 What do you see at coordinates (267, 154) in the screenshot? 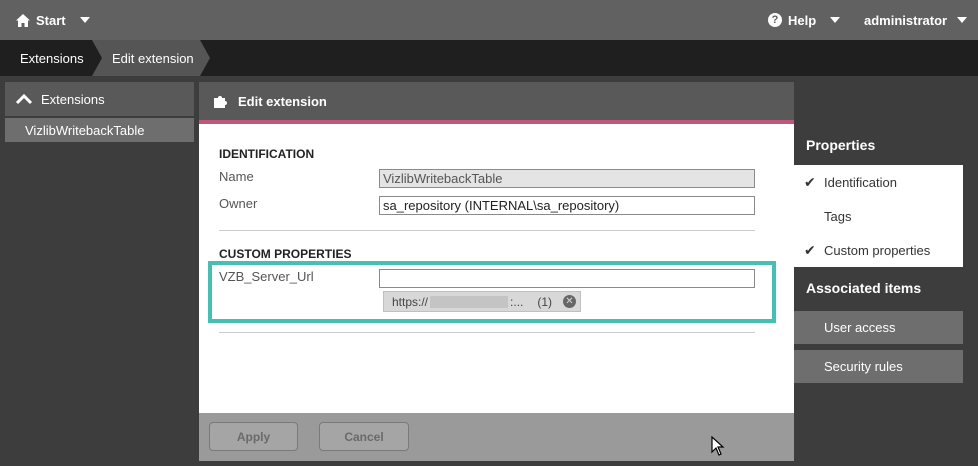
I see `identification-title: IDENTIFICATION` at bounding box center [267, 154].